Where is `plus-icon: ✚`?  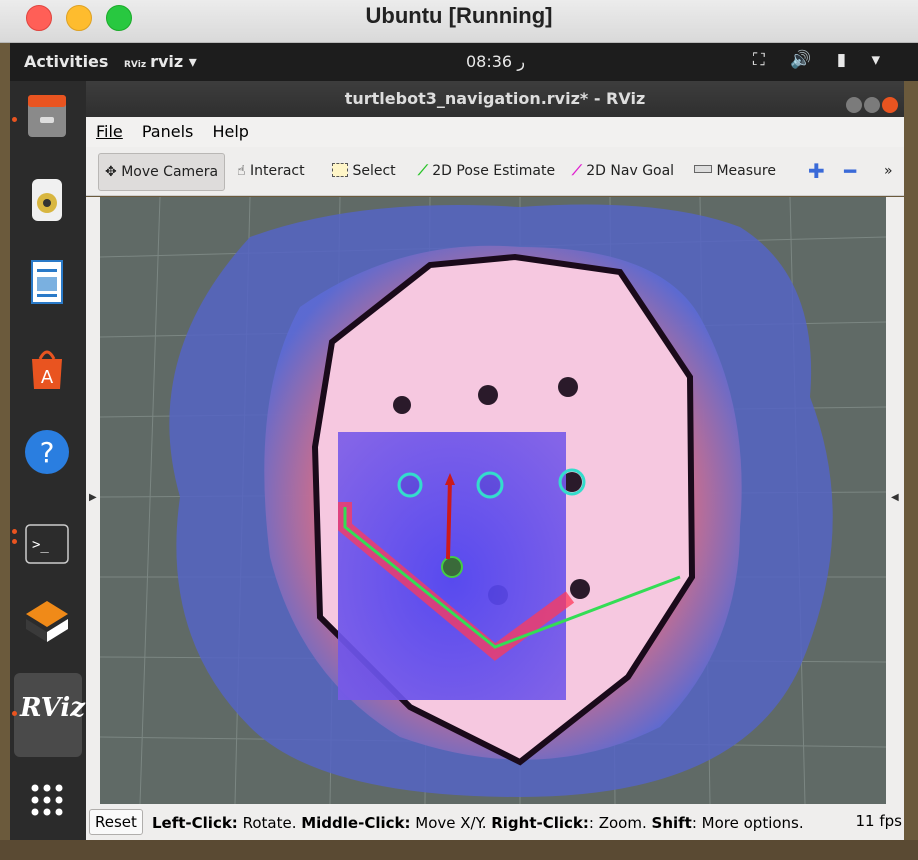 plus-icon: ✚ is located at coordinates (816, 171).